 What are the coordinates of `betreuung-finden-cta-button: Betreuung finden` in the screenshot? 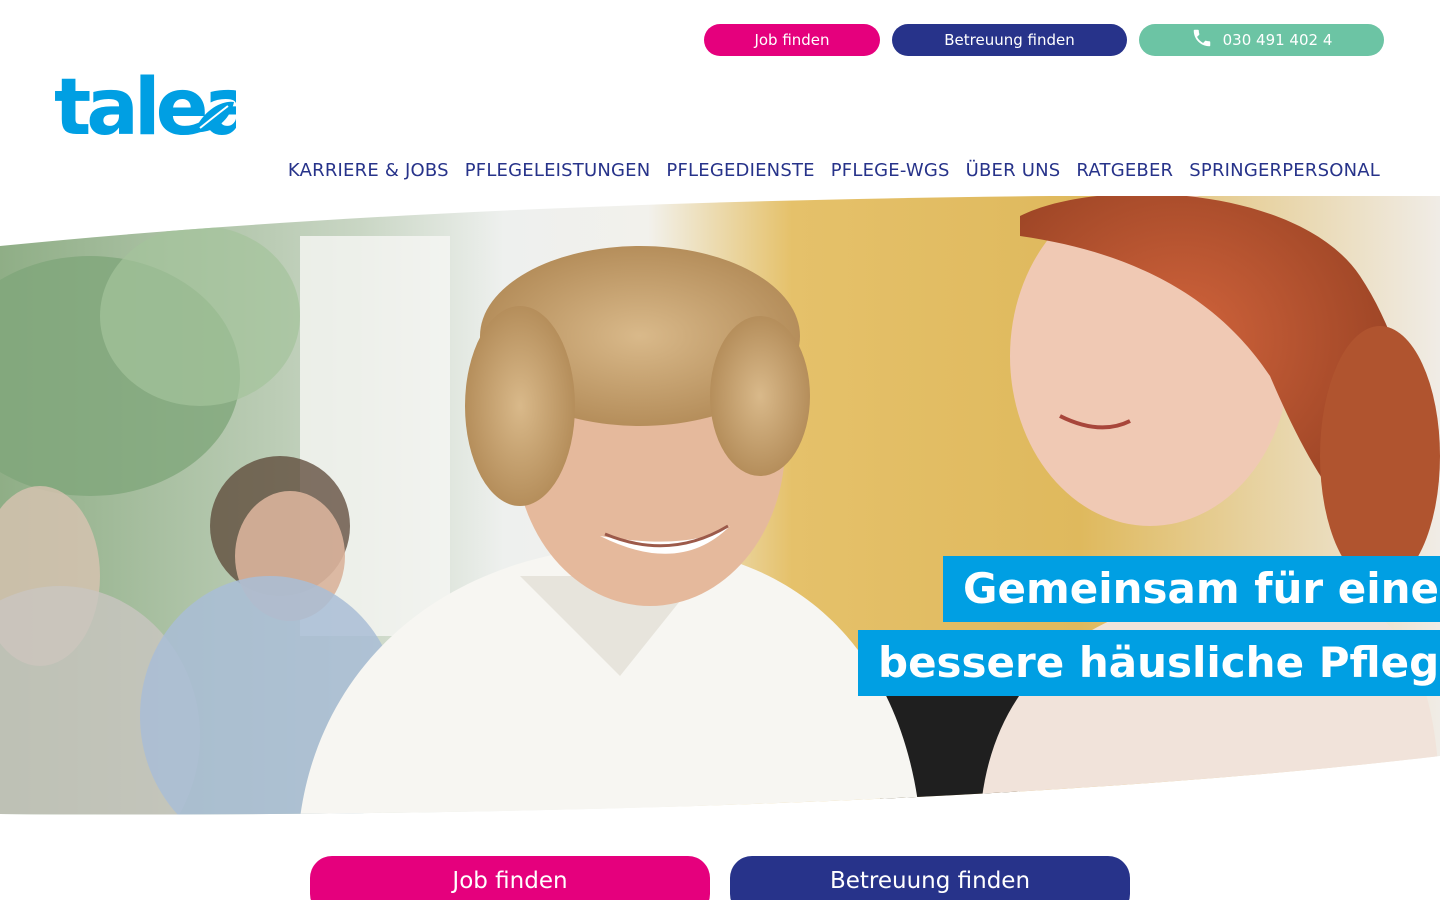 It's located at (930, 878).